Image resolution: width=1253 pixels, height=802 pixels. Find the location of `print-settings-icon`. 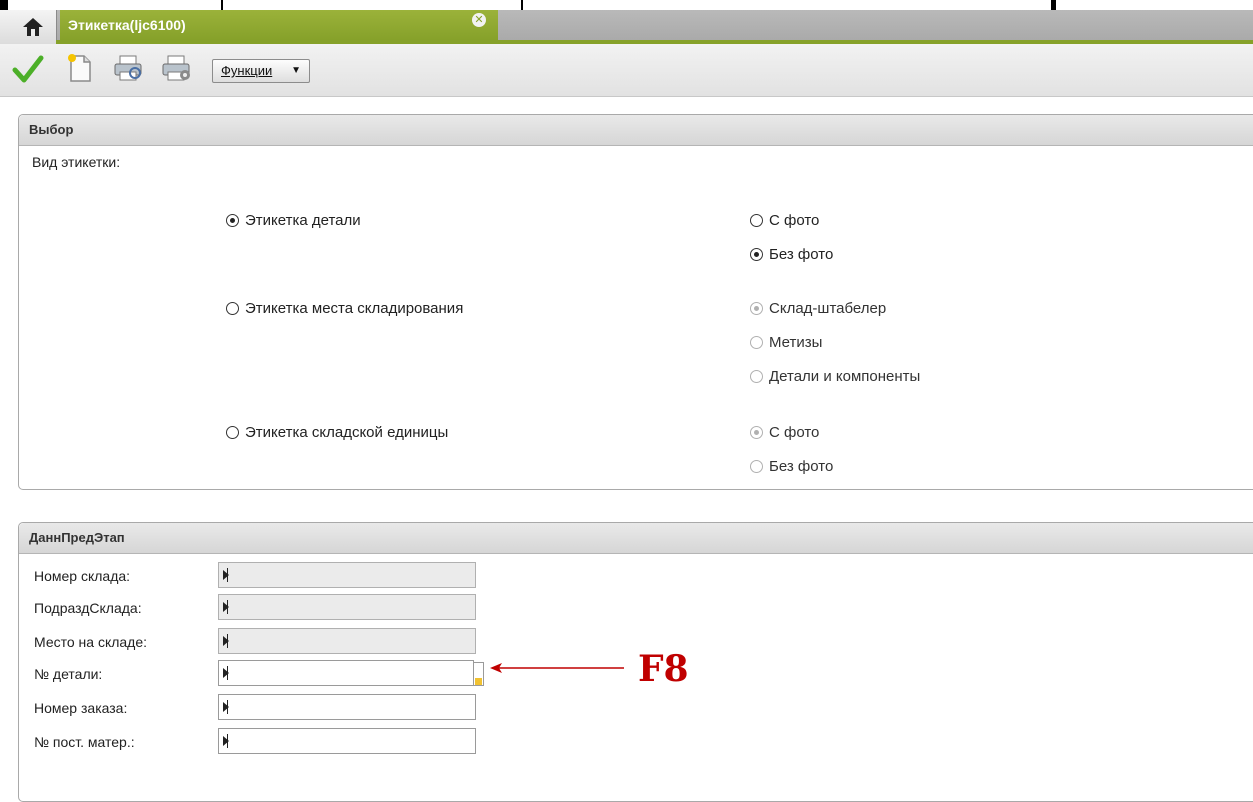

print-settings-icon is located at coordinates (177, 68).